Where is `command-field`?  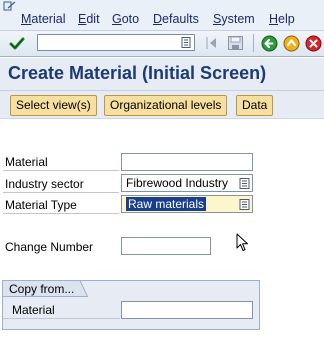 command-field is located at coordinates (116, 42).